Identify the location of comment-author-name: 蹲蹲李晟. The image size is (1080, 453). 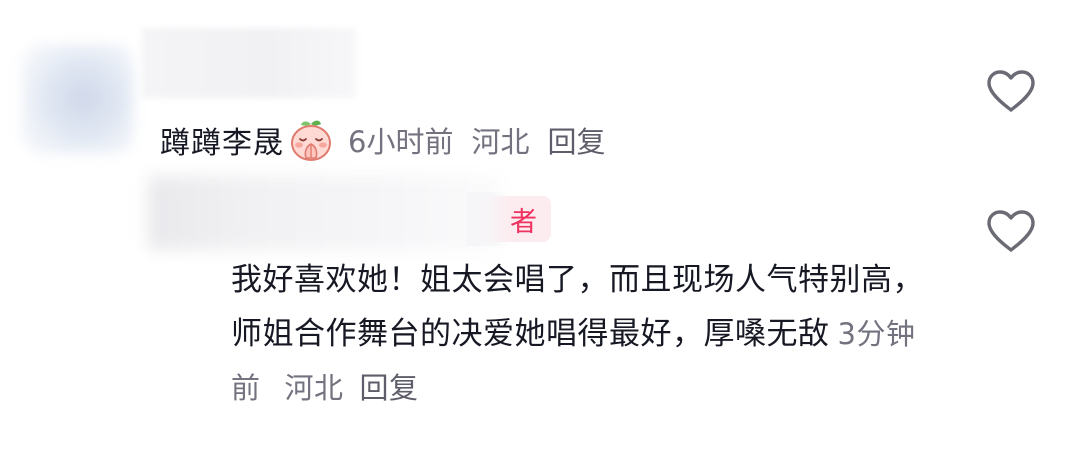
(222, 140).